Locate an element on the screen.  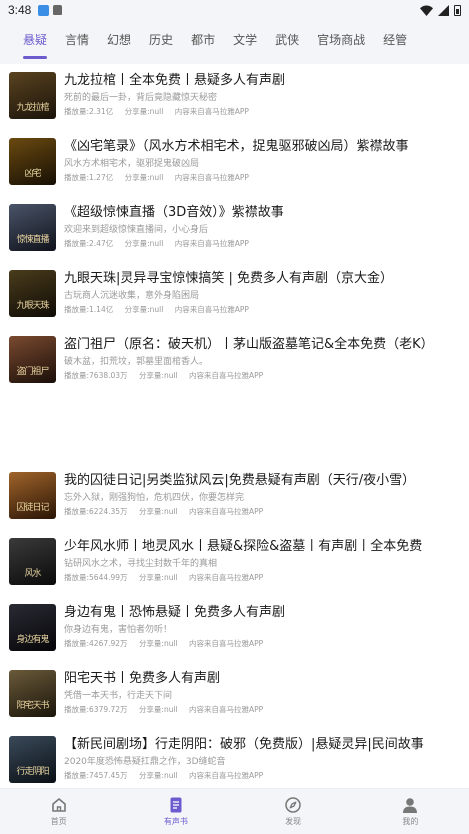
book-title: 九龙拉棺丨全本免费丨悬疑多人有声剧 is located at coordinates (175, 80).